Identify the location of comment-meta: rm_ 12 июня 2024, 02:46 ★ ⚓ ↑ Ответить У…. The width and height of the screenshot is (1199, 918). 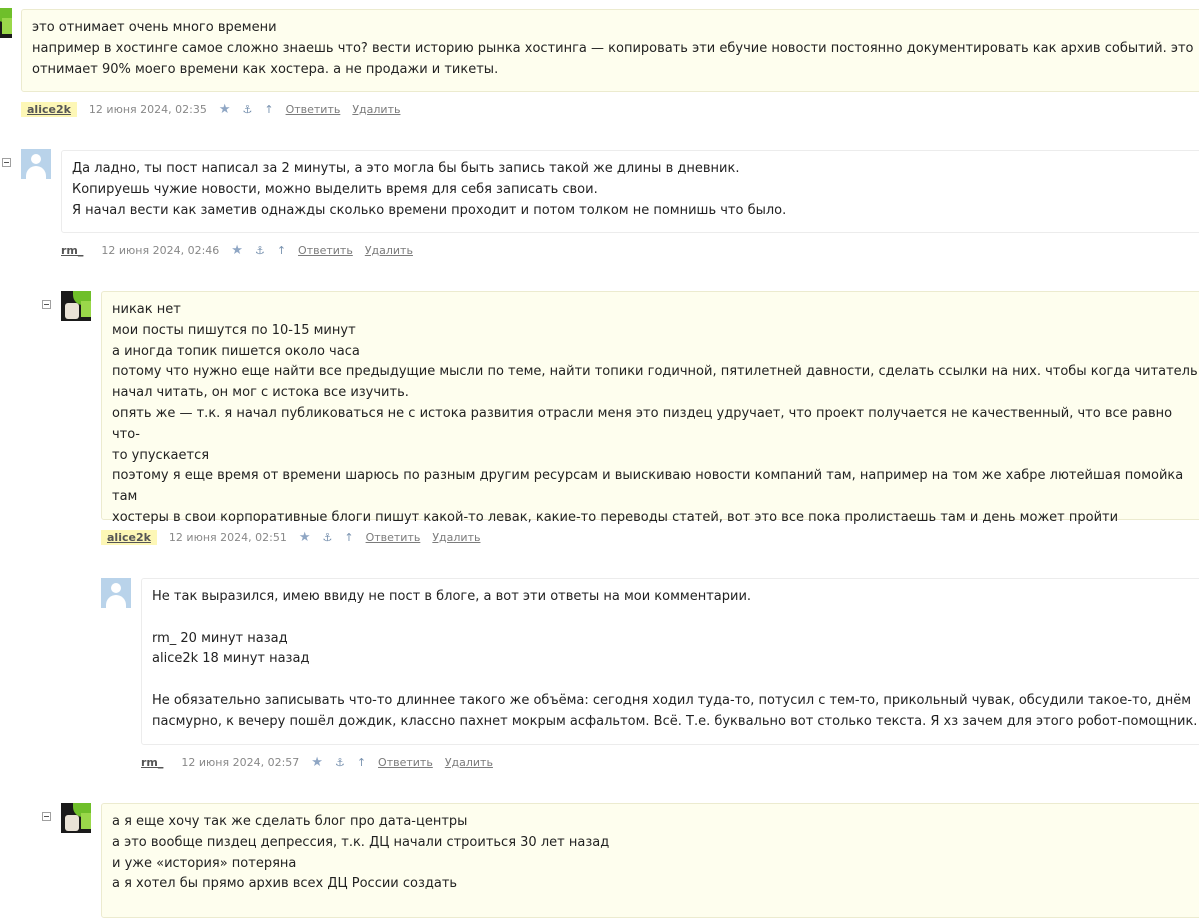
(243, 250).